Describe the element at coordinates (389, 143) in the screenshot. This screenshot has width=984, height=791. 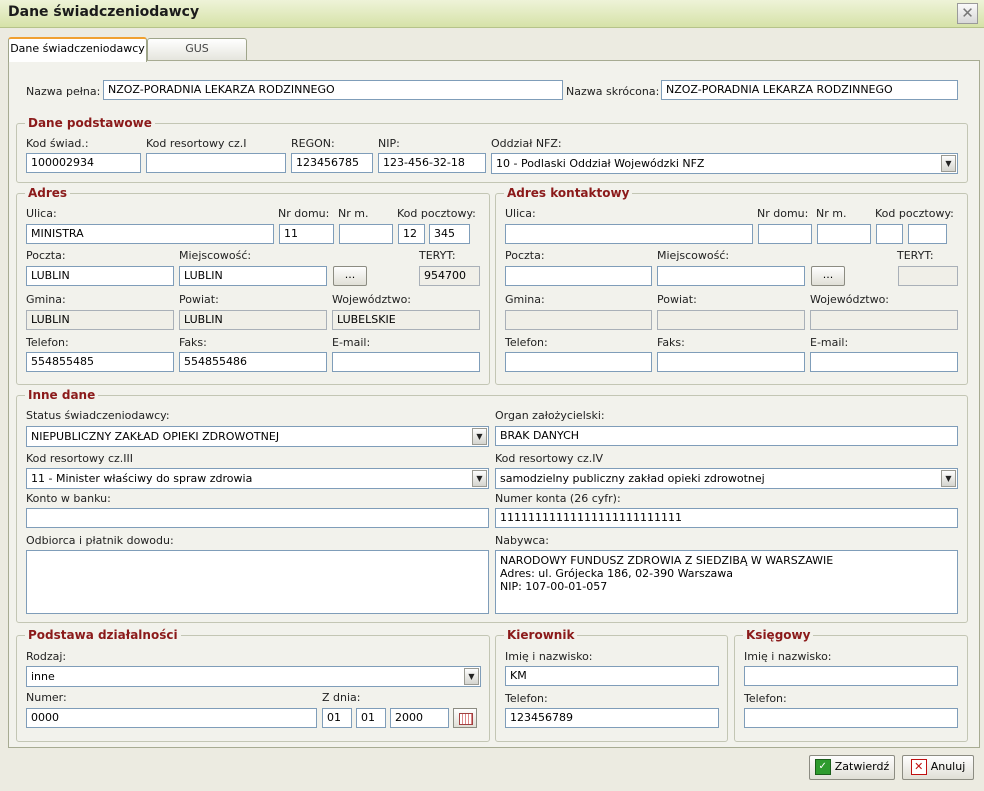
I see `nip-label: NIP:` at that location.